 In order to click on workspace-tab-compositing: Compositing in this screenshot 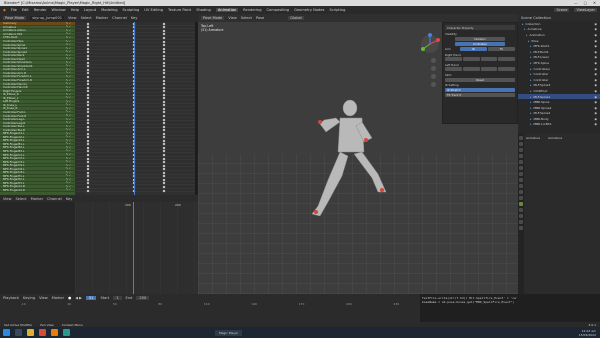, I will do `click(278, 10)`.